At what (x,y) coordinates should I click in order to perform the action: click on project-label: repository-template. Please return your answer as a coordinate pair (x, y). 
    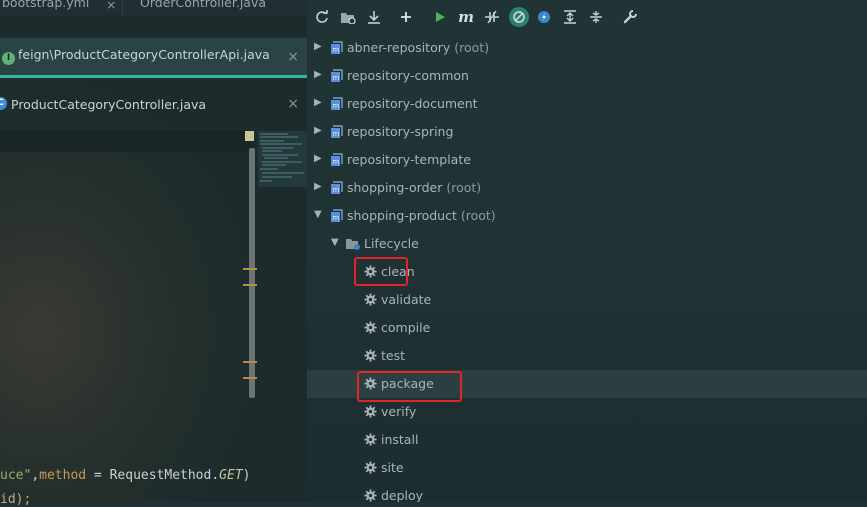
    Looking at the image, I should click on (409, 159).